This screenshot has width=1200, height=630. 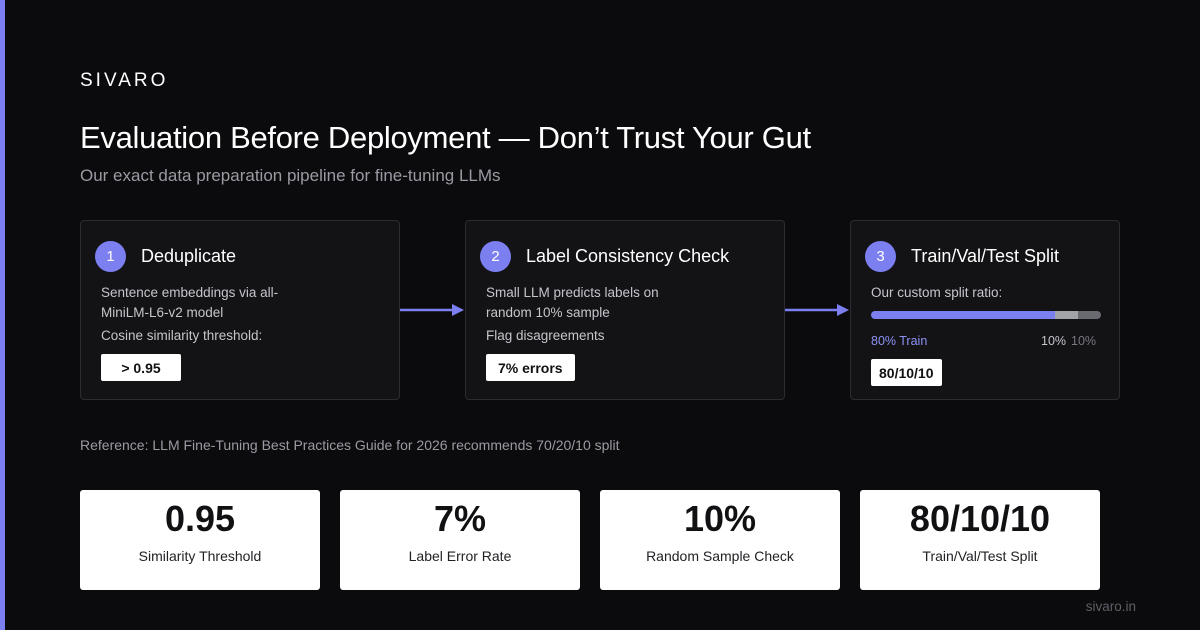 What do you see at coordinates (2, 315) in the screenshot?
I see `accent-bar` at bounding box center [2, 315].